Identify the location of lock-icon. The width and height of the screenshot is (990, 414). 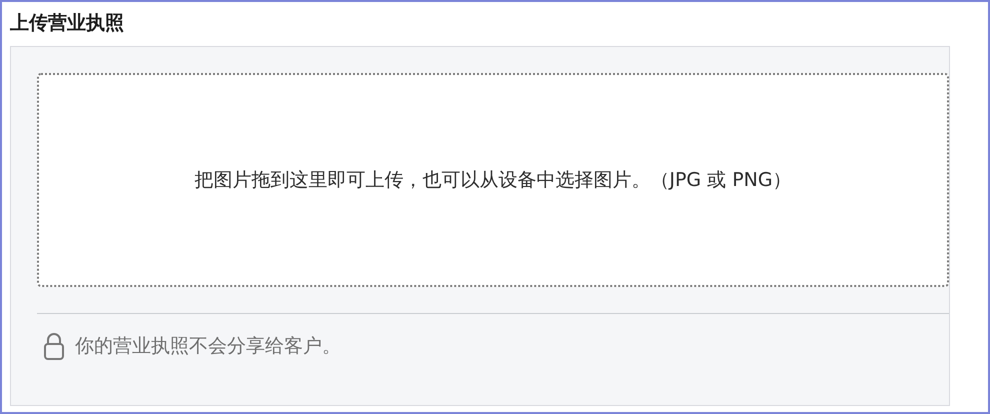
(54, 346).